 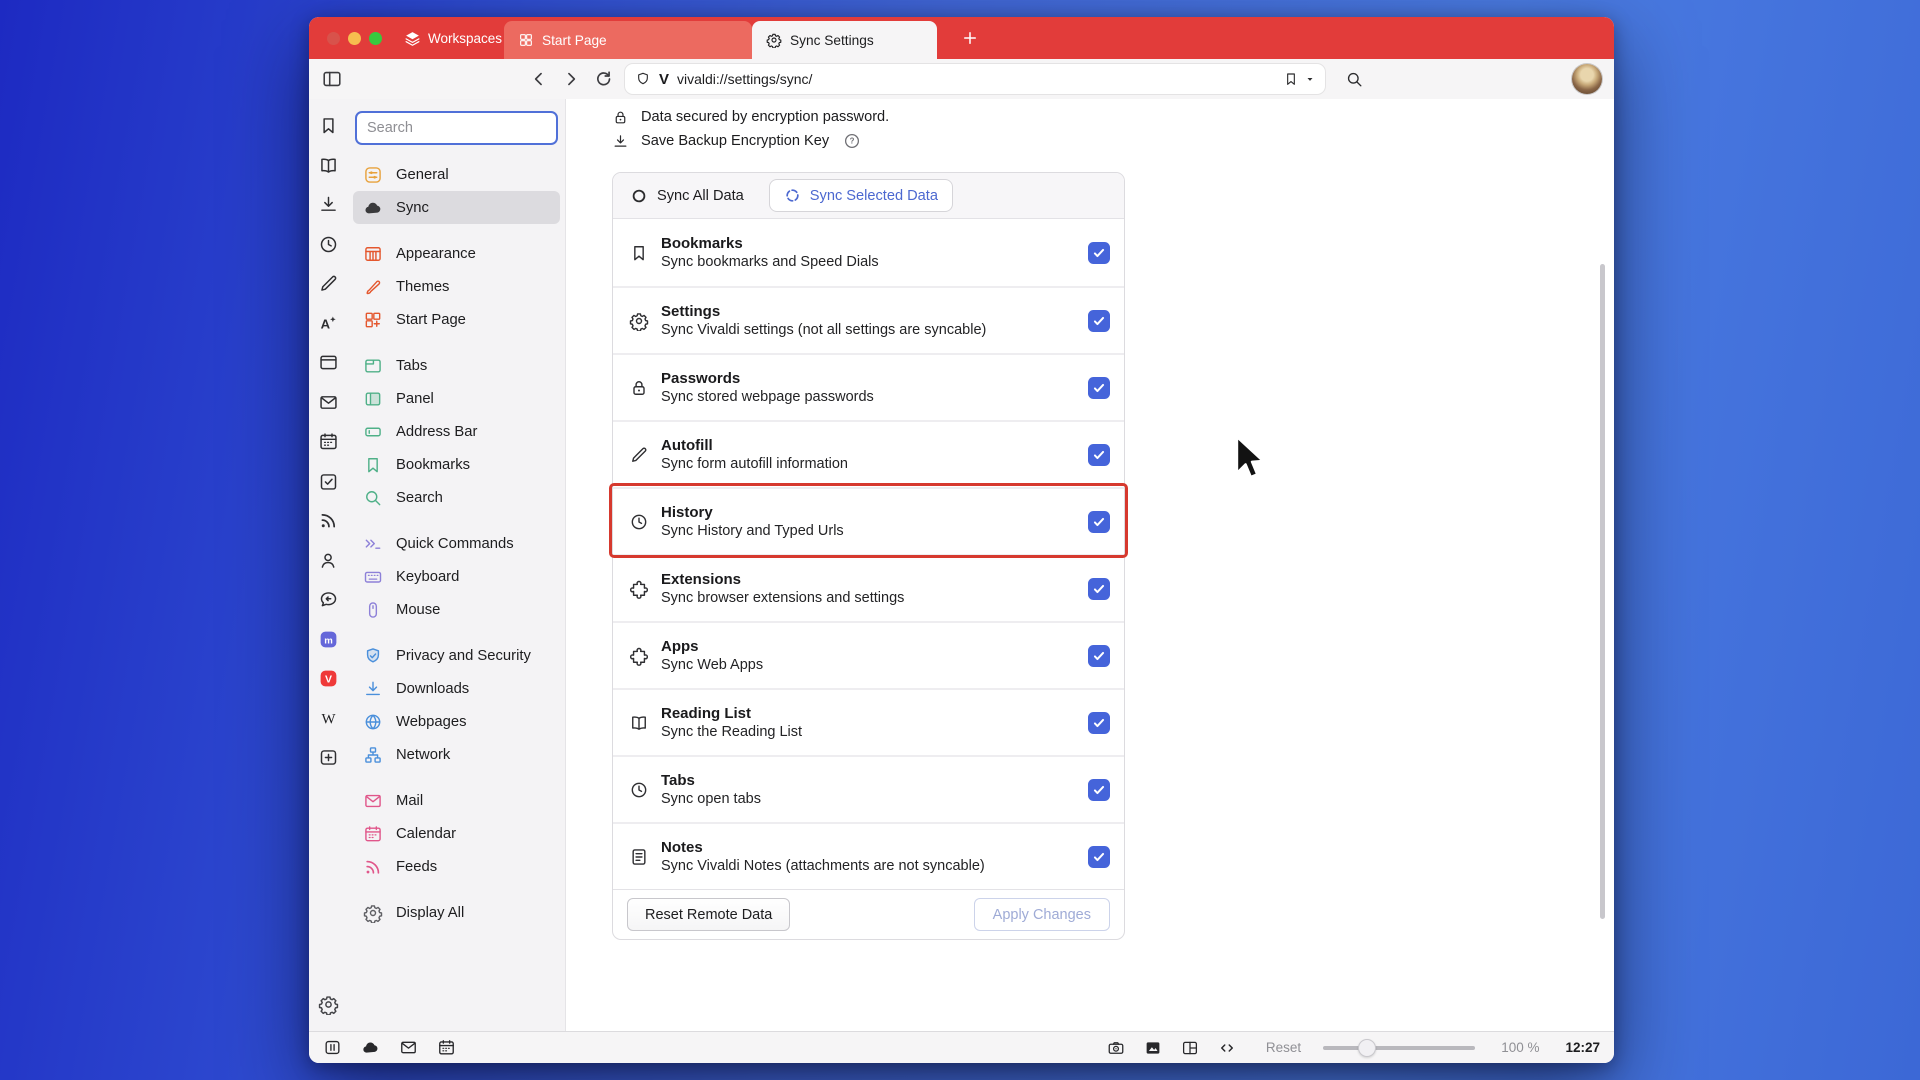 I want to click on backup-key-line: Save Backup Encryption Key ?, so click(x=1113, y=141).